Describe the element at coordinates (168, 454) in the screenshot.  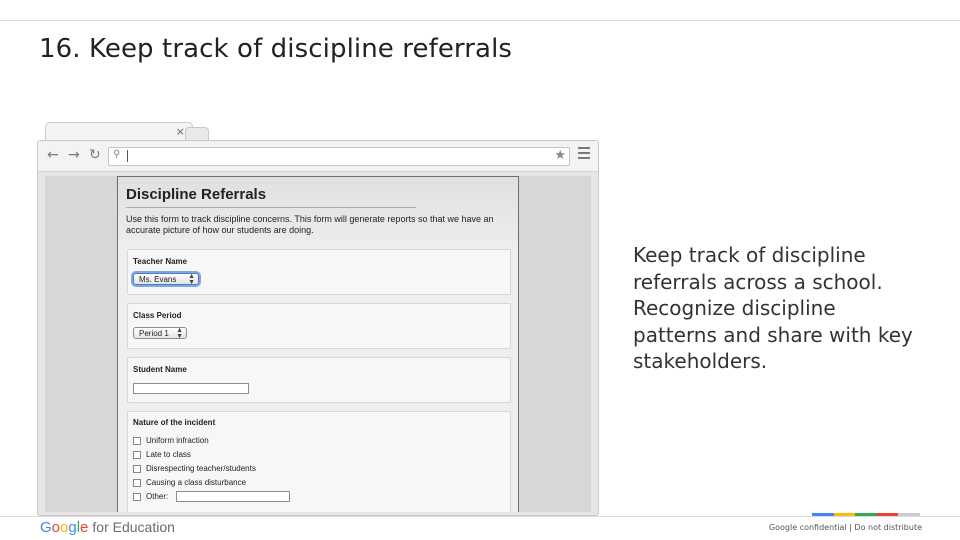
I see `option-label: Late to class` at that location.